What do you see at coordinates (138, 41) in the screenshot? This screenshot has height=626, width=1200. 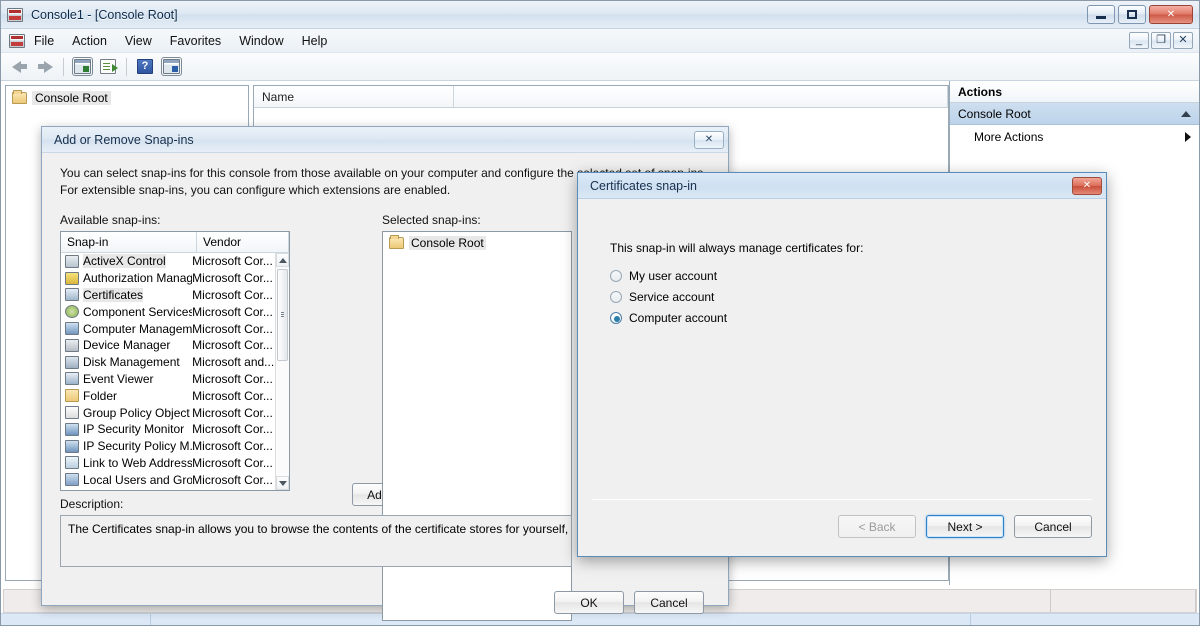 I see `menu-item-view: View` at bounding box center [138, 41].